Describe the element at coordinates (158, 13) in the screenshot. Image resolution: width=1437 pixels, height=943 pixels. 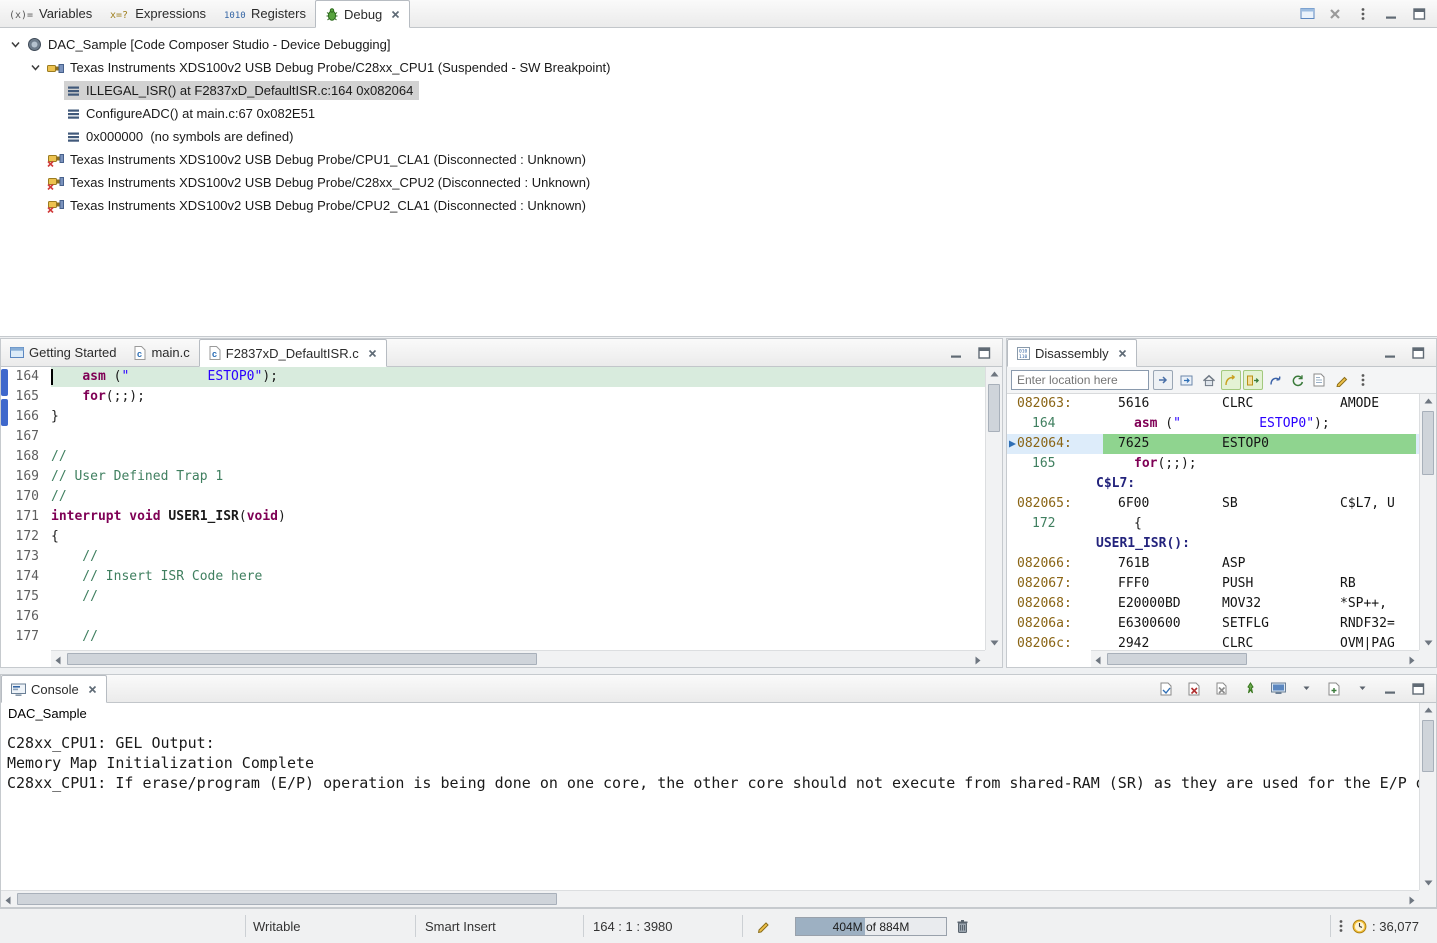
I see `tab-expressions: x=? Expressions` at that location.